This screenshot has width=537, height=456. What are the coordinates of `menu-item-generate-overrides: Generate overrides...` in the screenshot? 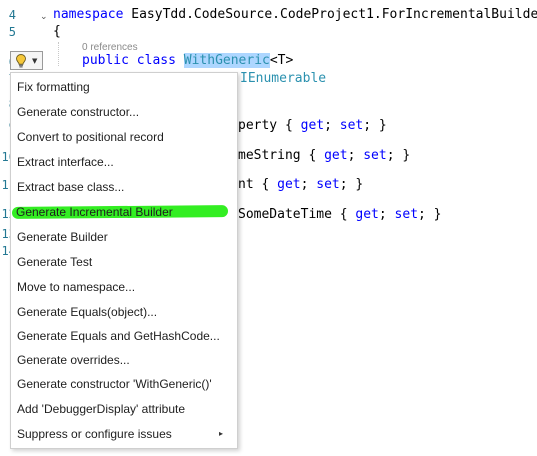 It's located at (124, 360).